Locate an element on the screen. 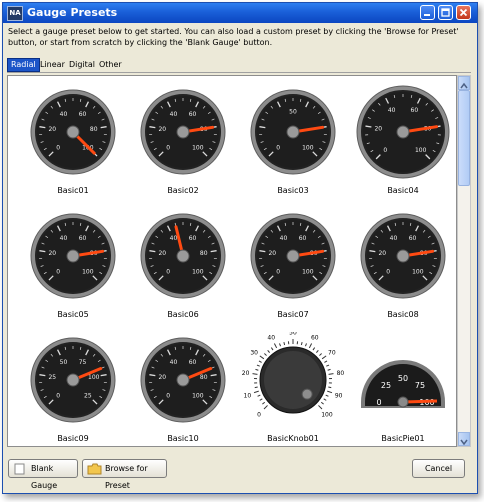  blank-page-icon is located at coordinates (19, 469).